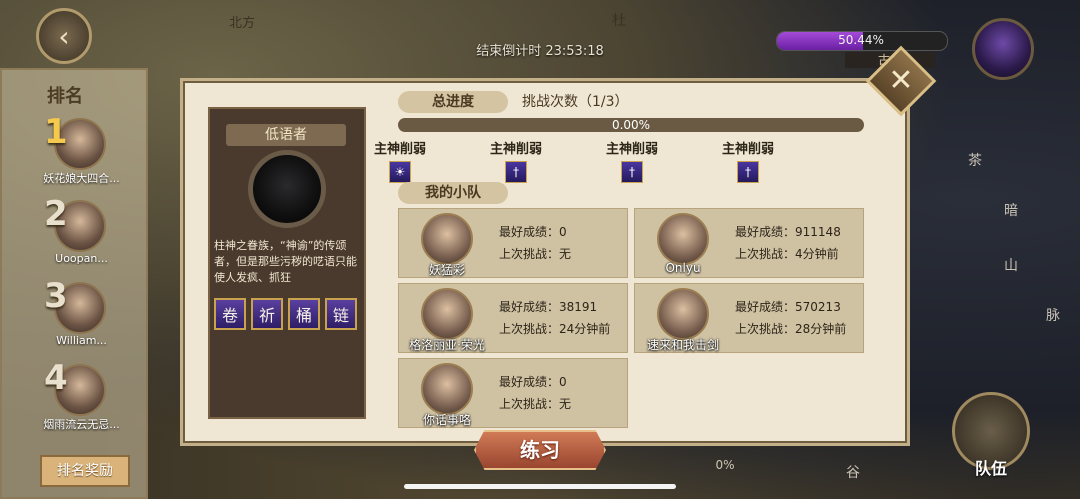 Image resolution: width=1080 pixels, height=499 pixels. I want to click on event-countdown: 结束倒计时 23:53:18, so click(540, 51).